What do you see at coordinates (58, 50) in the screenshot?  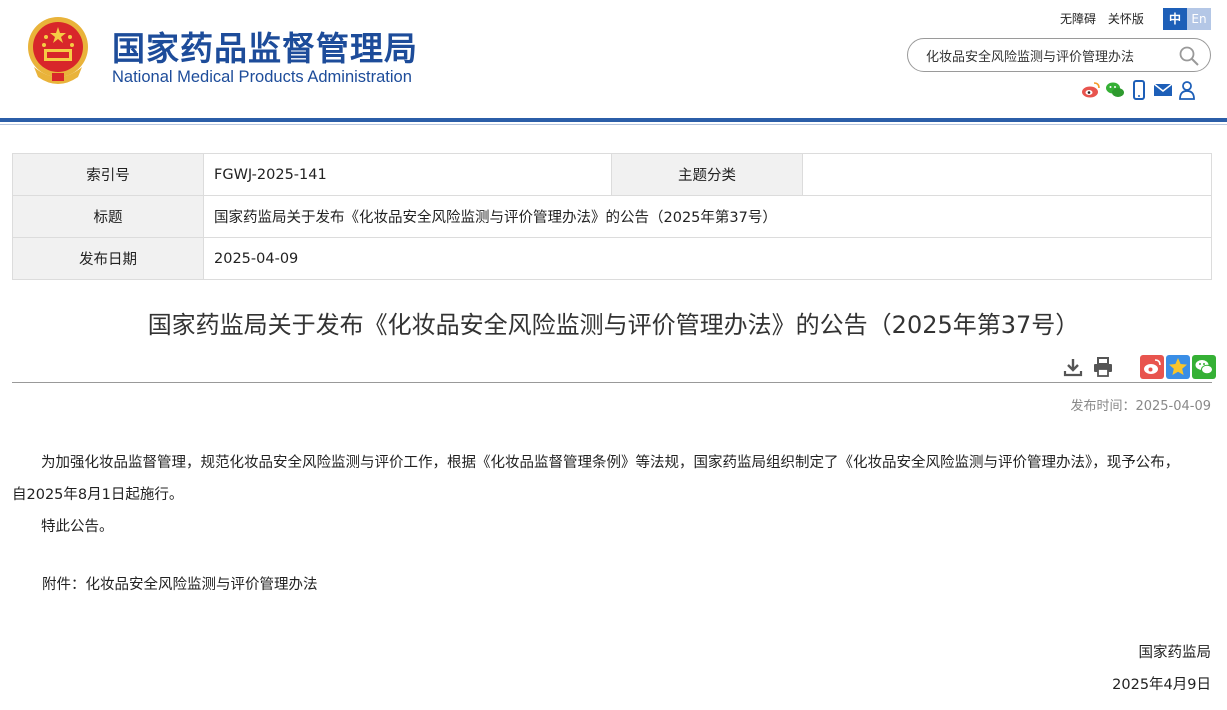 I see `national-emblem-icon` at bounding box center [58, 50].